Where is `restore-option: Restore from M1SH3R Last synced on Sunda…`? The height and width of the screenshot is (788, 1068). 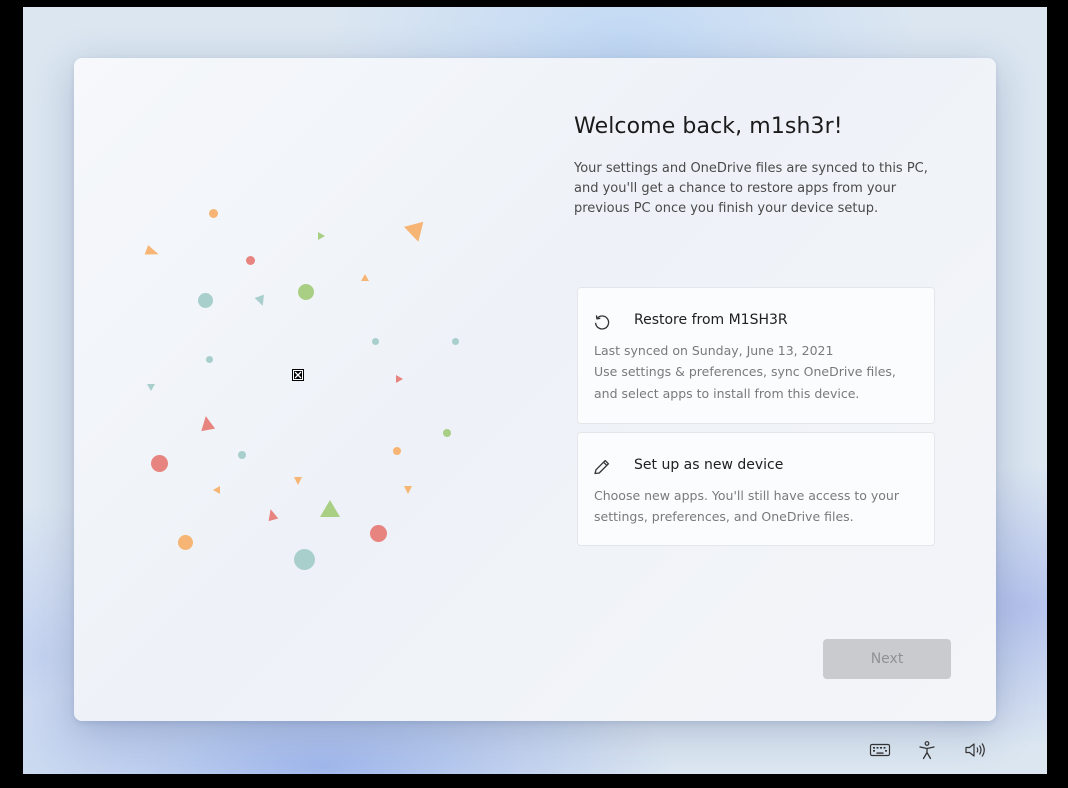 restore-option: Restore from M1SH3R Last synced on Sunda… is located at coordinates (756, 355).